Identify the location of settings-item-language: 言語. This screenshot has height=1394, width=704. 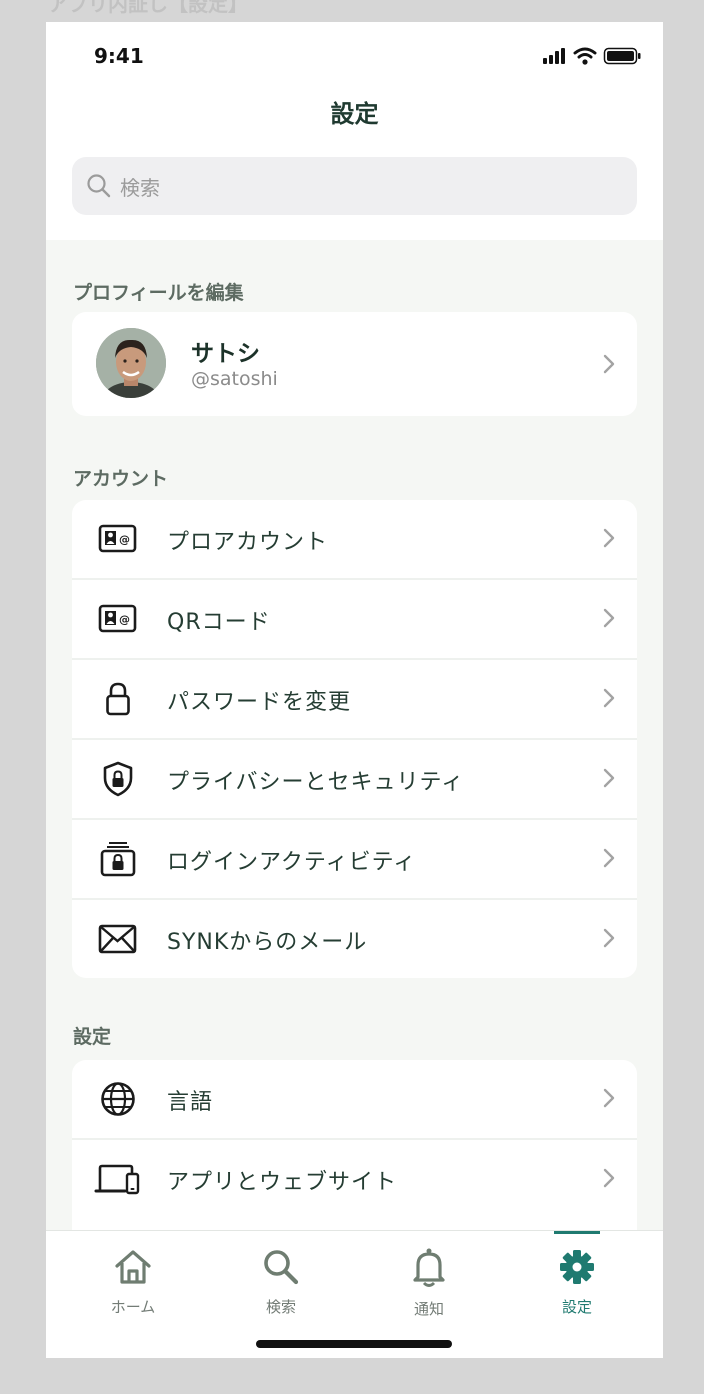
(354, 1100).